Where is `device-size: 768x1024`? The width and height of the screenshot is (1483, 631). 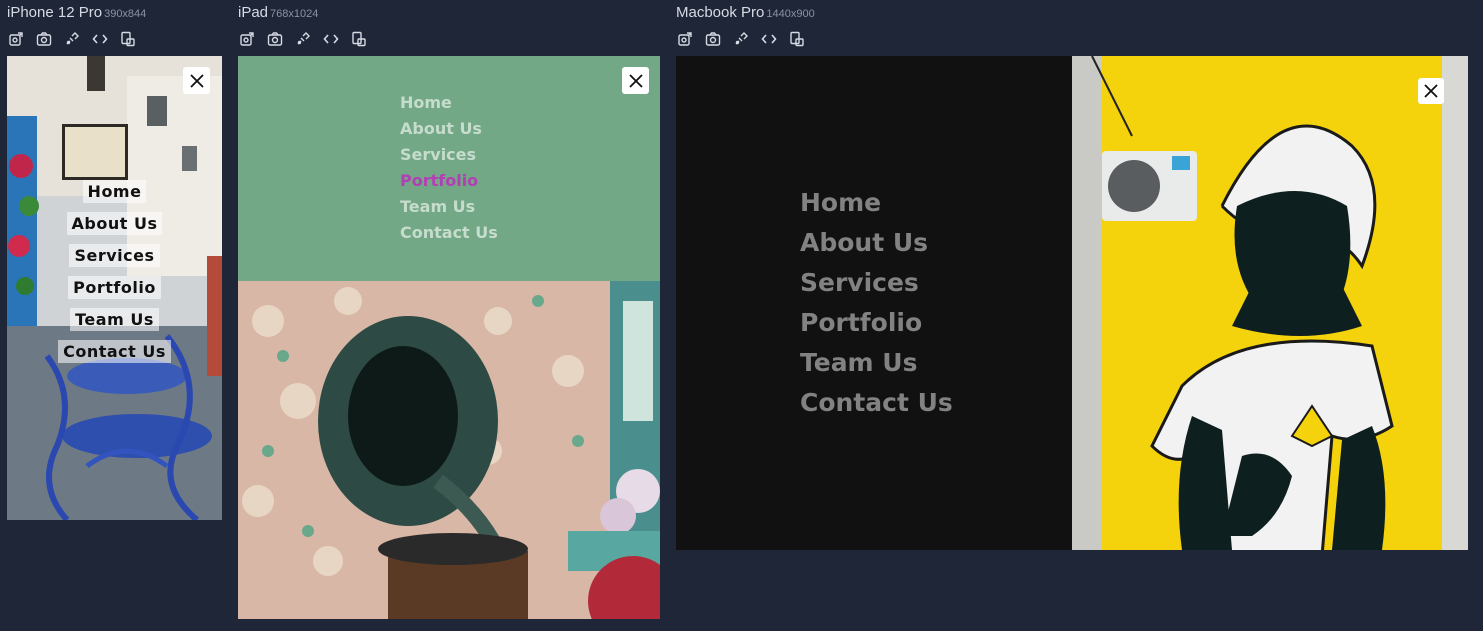
device-size: 768x1024 is located at coordinates (294, 14).